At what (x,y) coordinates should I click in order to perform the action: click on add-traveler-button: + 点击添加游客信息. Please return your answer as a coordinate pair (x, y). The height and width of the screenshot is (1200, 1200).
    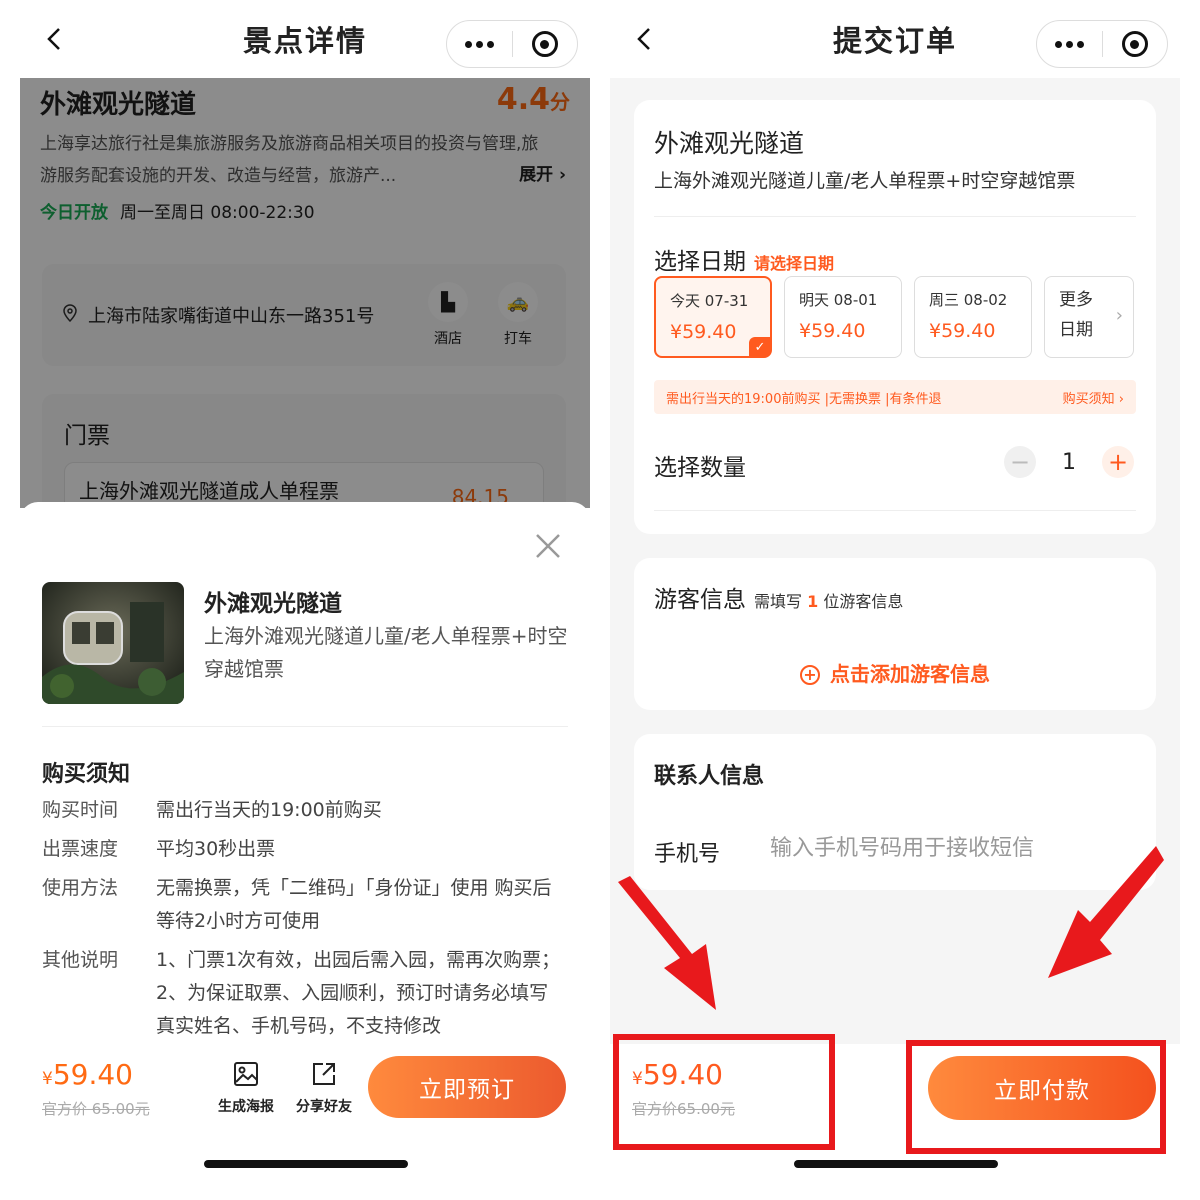
    Looking at the image, I should click on (895, 672).